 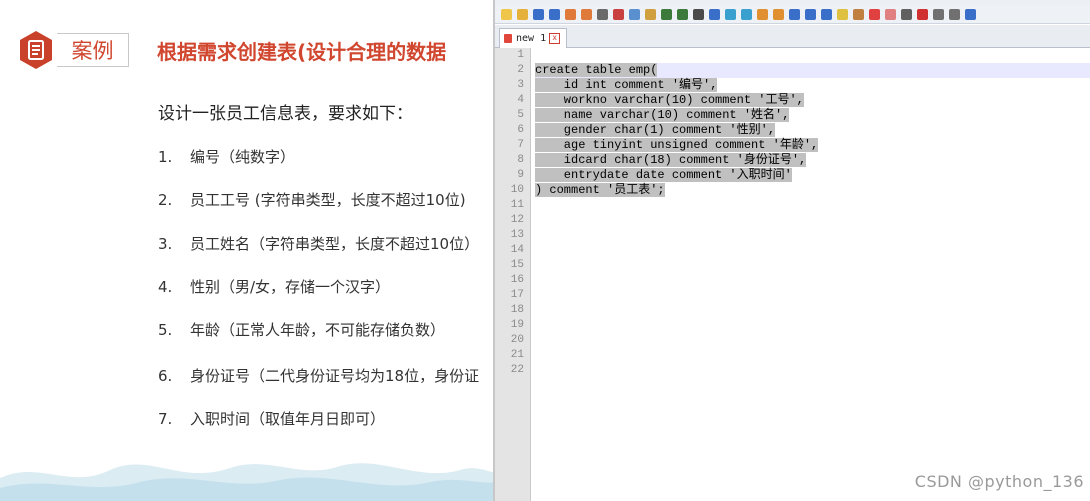 What do you see at coordinates (554, 14) in the screenshot?
I see `save-all-icon` at bounding box center [554, 14].